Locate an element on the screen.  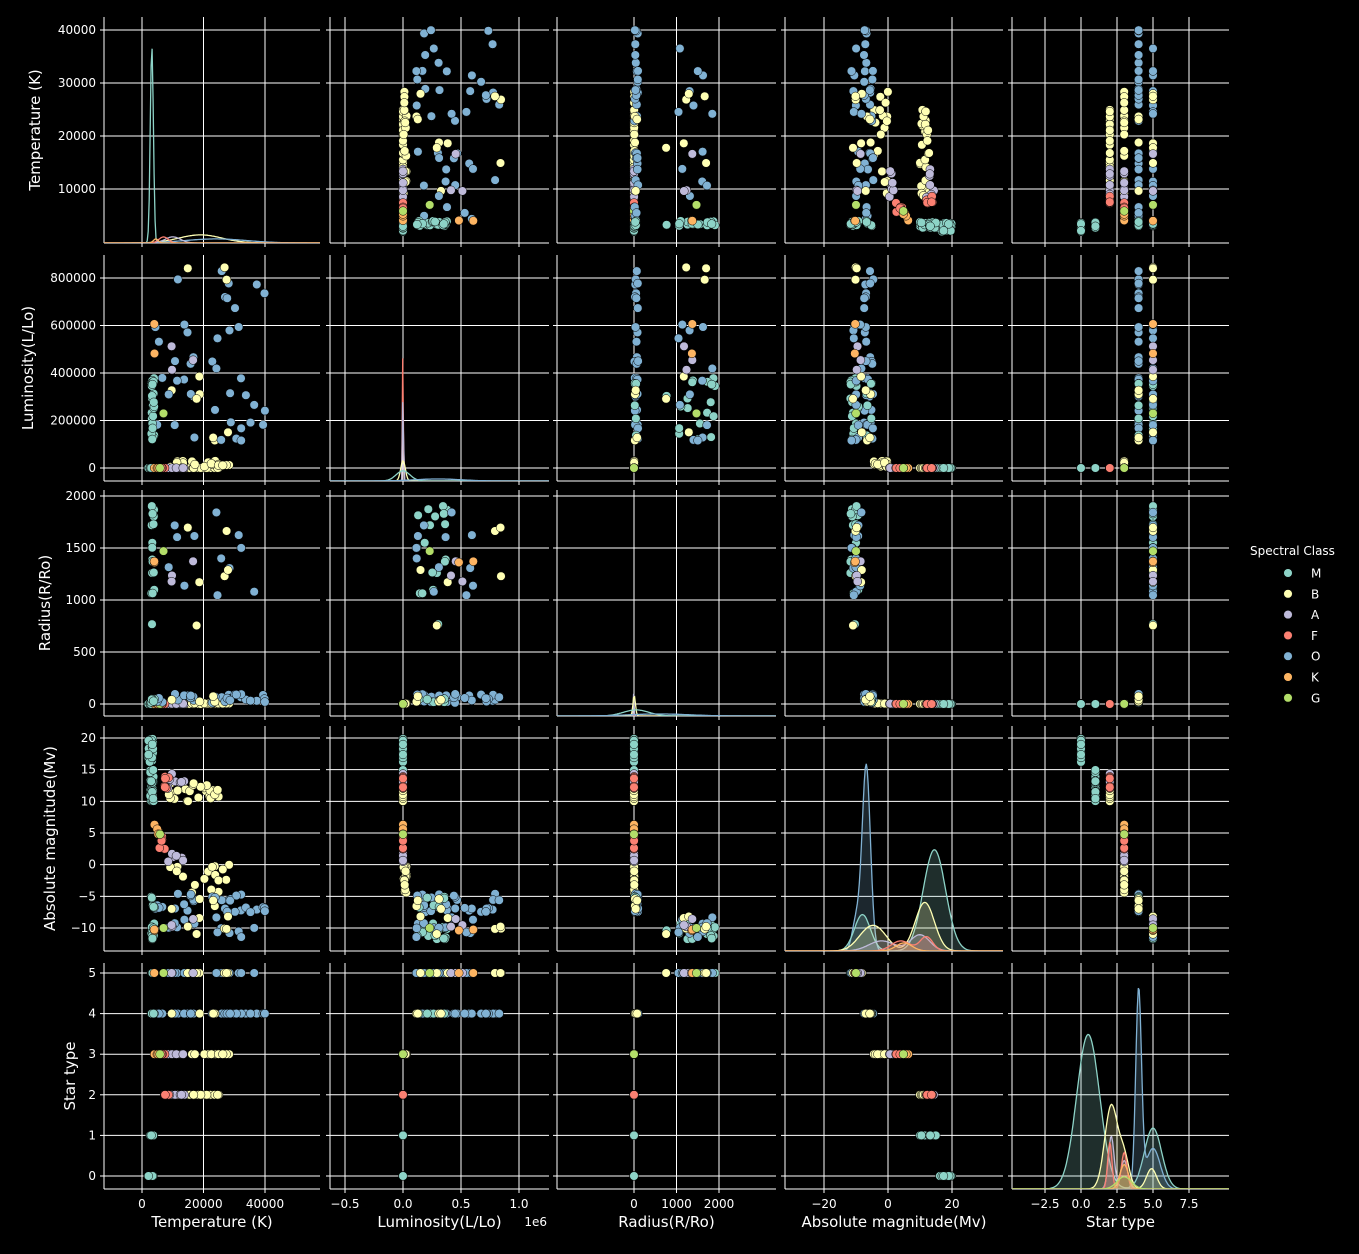
panel-temp-vs-temp is located at coordinates (210, 132).